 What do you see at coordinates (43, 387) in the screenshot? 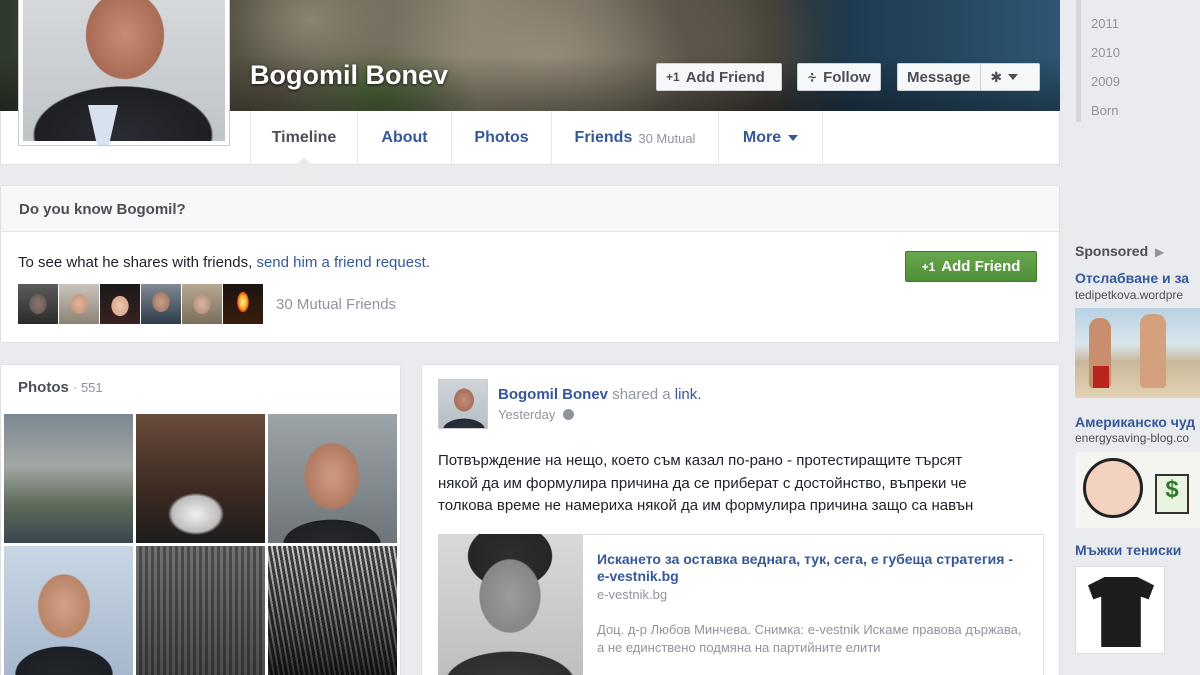
I see `photos-title: Photos` at bounding box center [43, 387].